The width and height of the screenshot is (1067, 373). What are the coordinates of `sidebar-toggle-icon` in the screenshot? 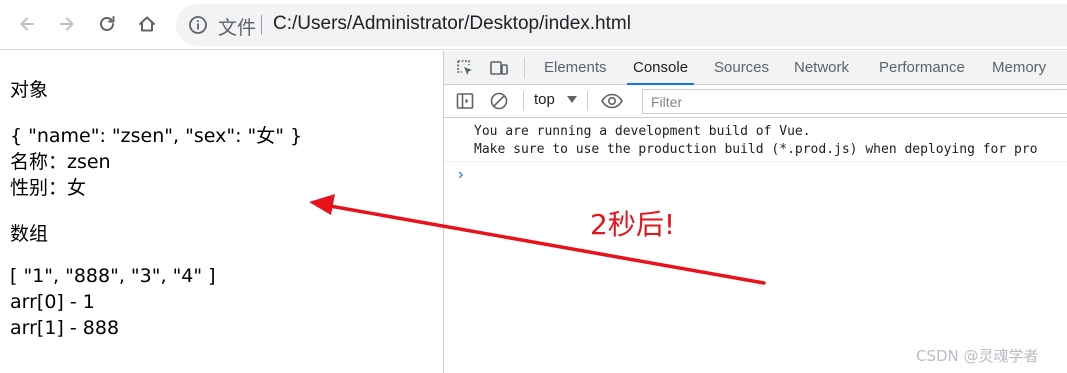 It's located at (465, 101).